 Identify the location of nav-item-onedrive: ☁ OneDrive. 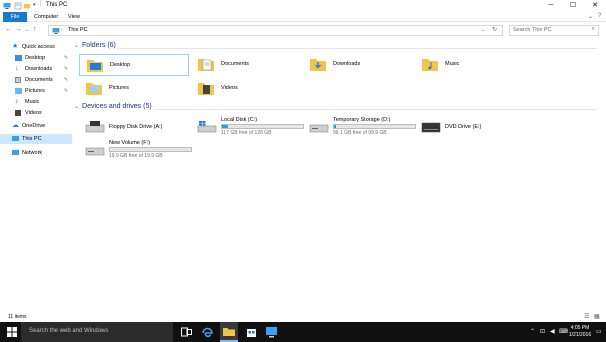
(36, 126).